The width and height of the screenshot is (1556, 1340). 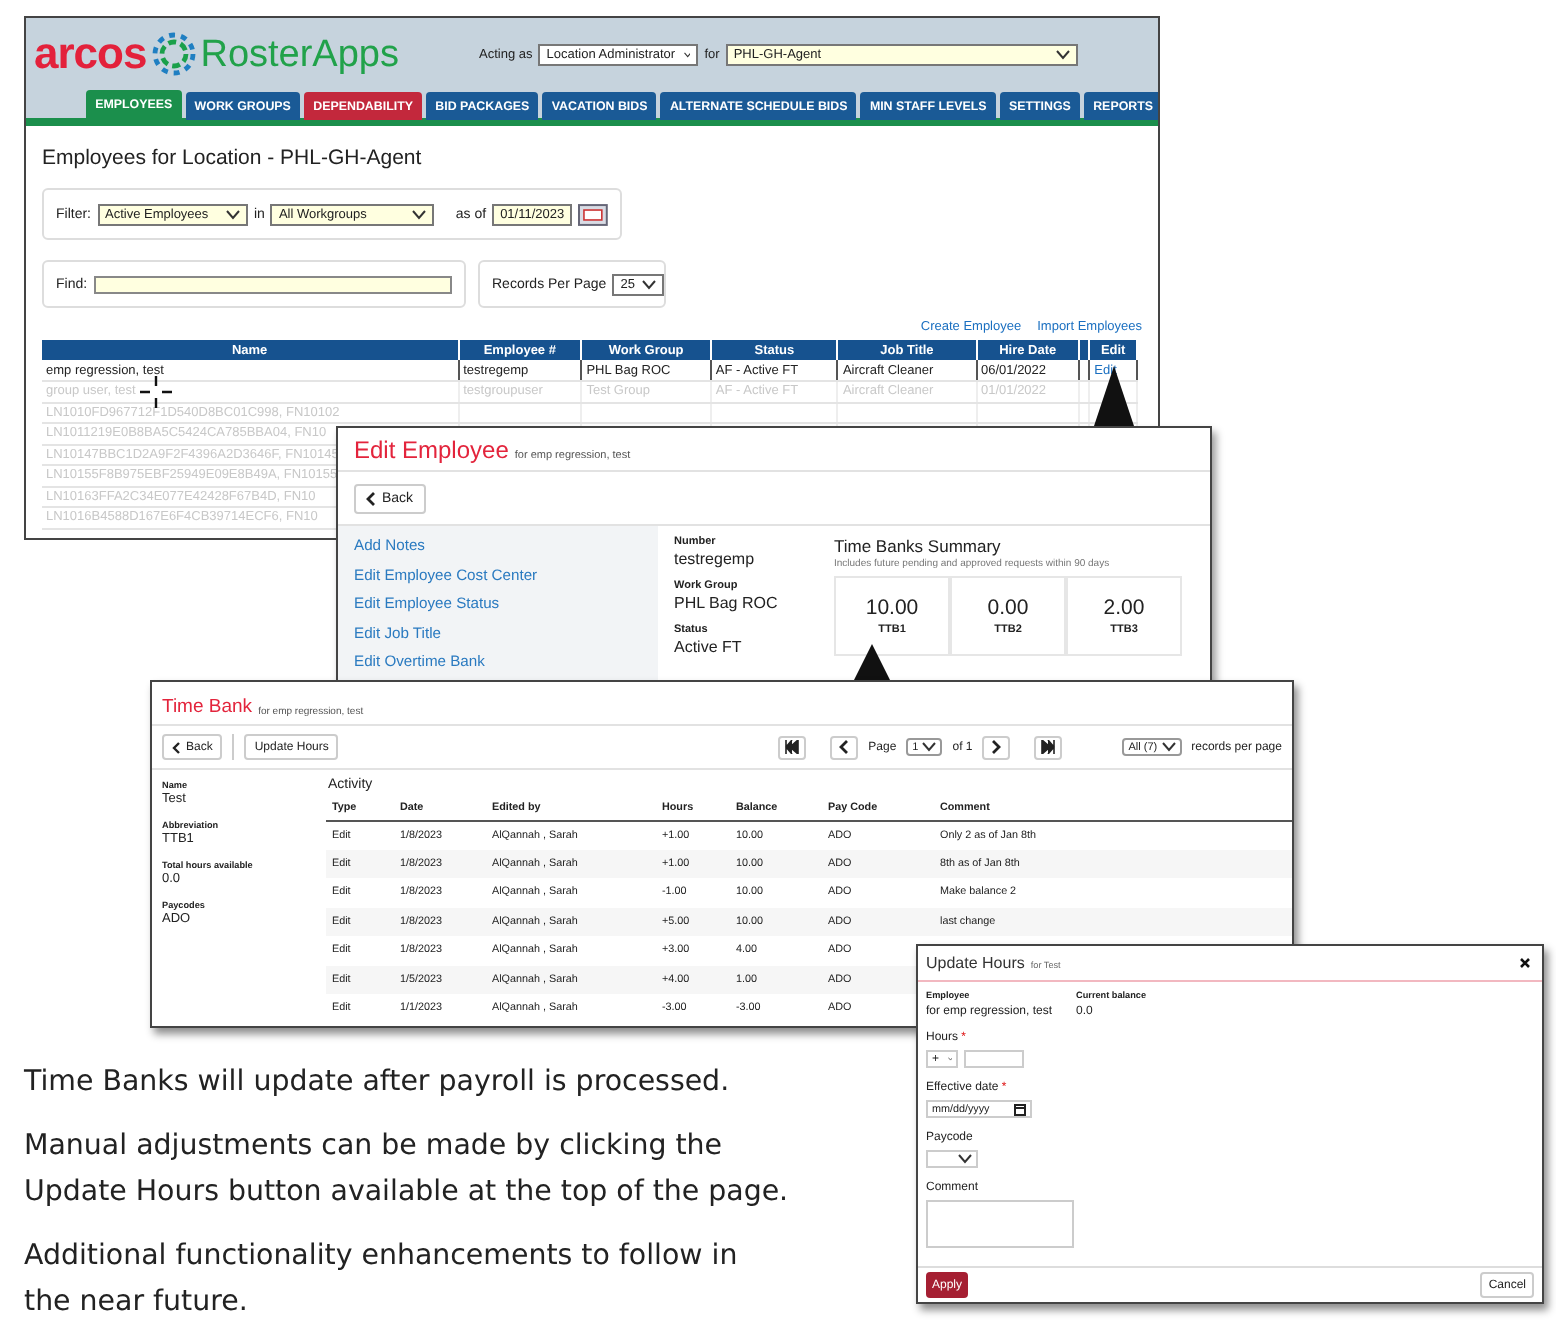 I want to click on pointer-arrow, so click(x=1114, y=396).